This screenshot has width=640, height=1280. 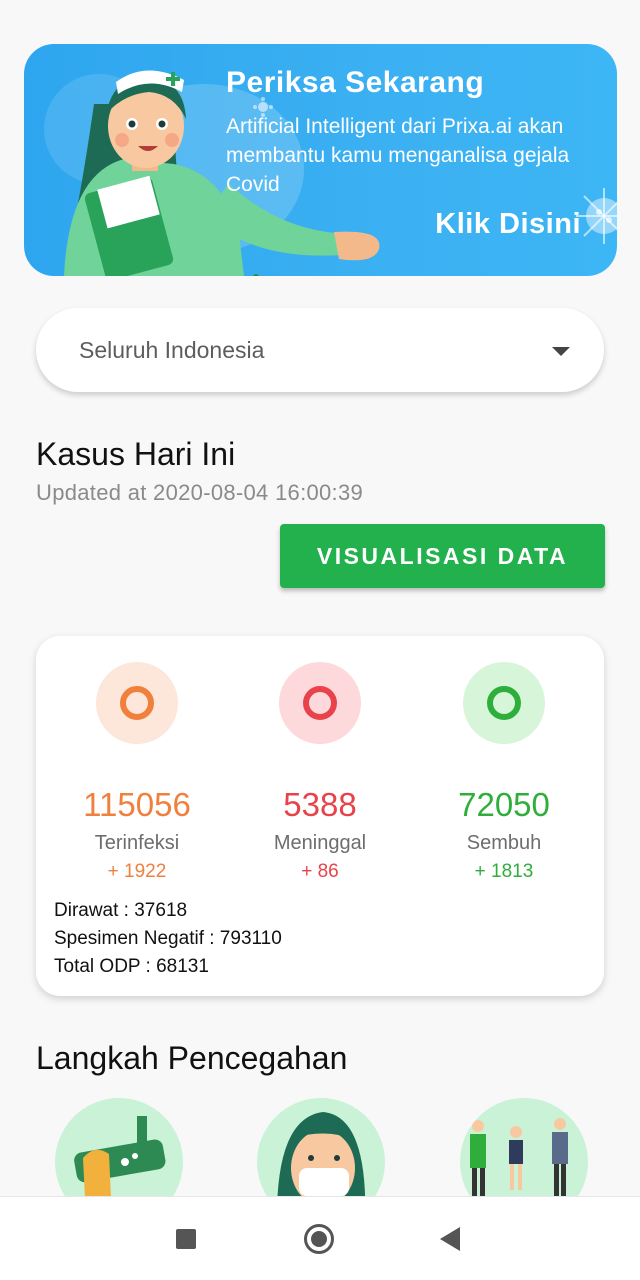 What do you see at coordinates (137, 871) in the screenshot?
I see `stat-delta: + 1922` at bounding box center [137, 871].